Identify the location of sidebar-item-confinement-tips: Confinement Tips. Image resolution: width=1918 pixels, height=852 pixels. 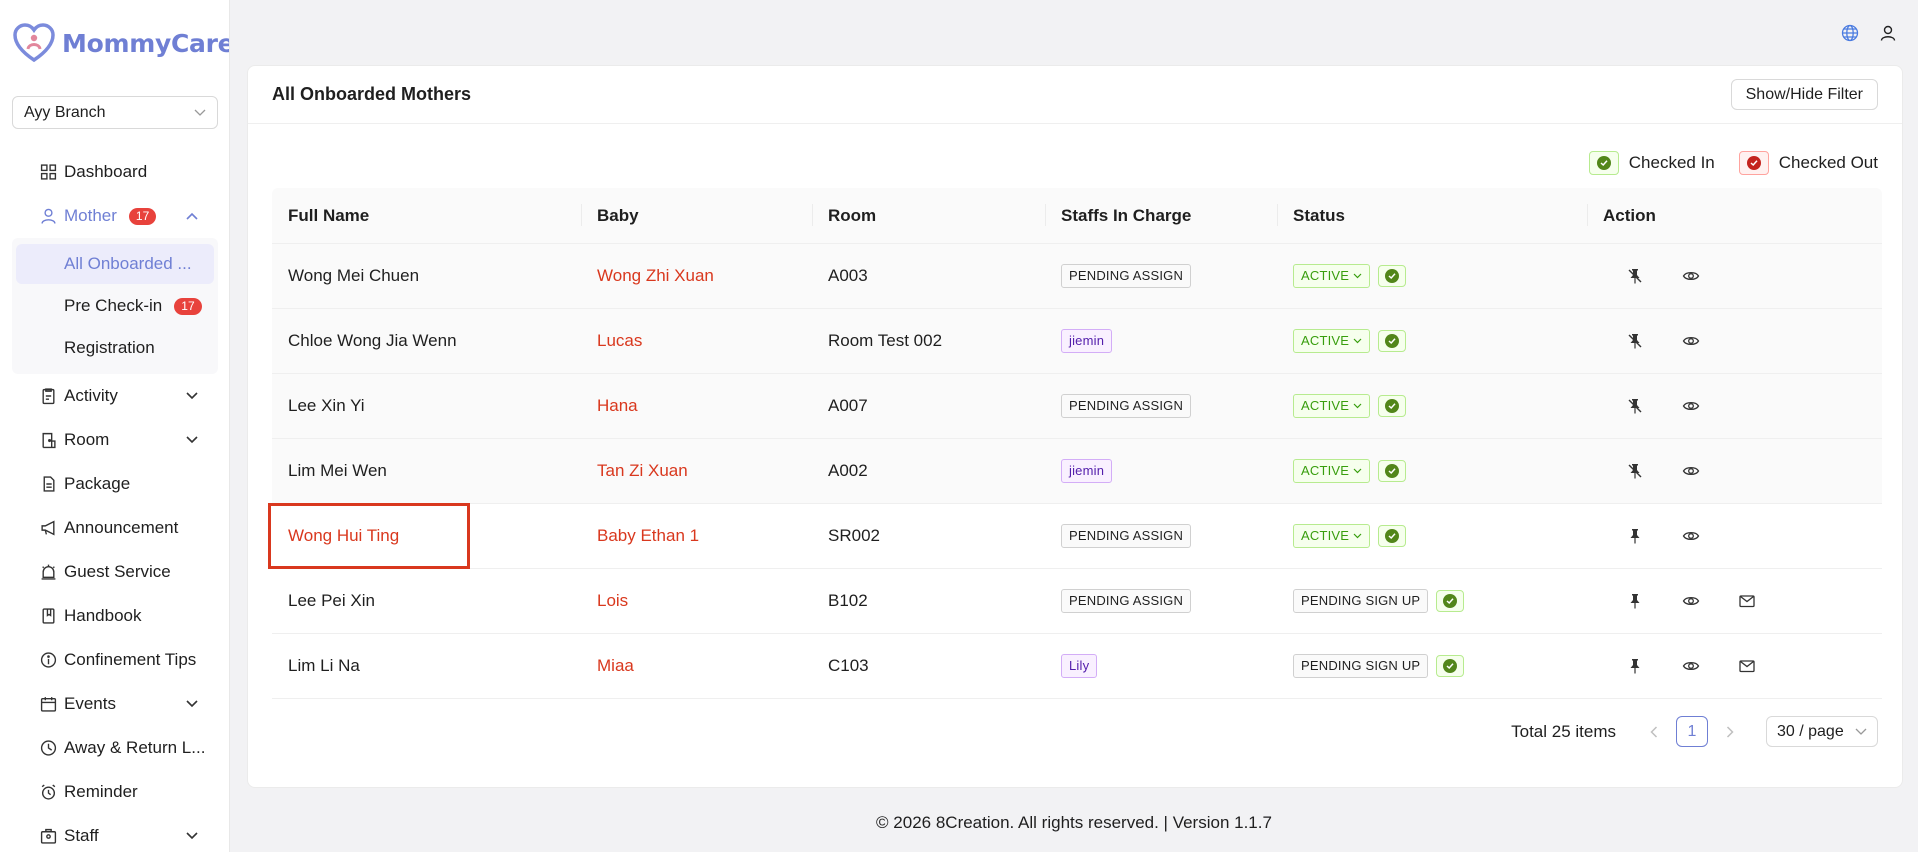
(114, 660).